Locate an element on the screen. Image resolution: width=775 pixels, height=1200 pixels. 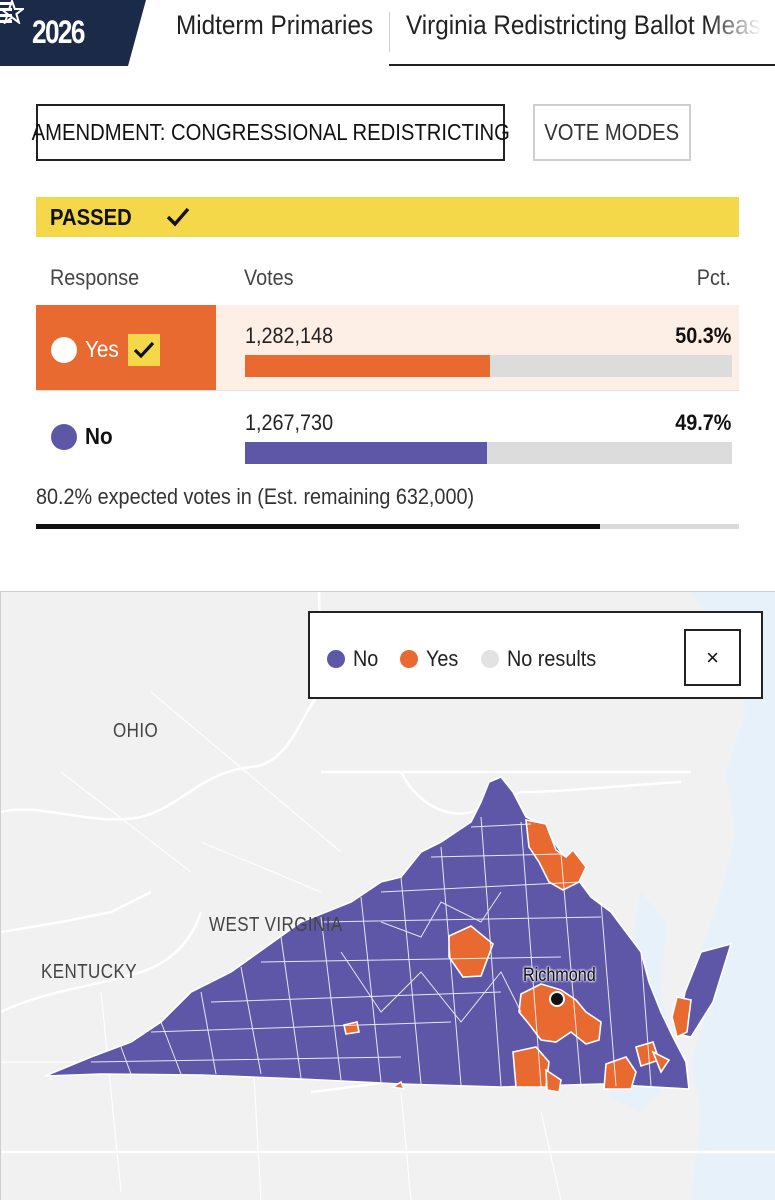
response-label-no: No is located at coordinates (99, 436).